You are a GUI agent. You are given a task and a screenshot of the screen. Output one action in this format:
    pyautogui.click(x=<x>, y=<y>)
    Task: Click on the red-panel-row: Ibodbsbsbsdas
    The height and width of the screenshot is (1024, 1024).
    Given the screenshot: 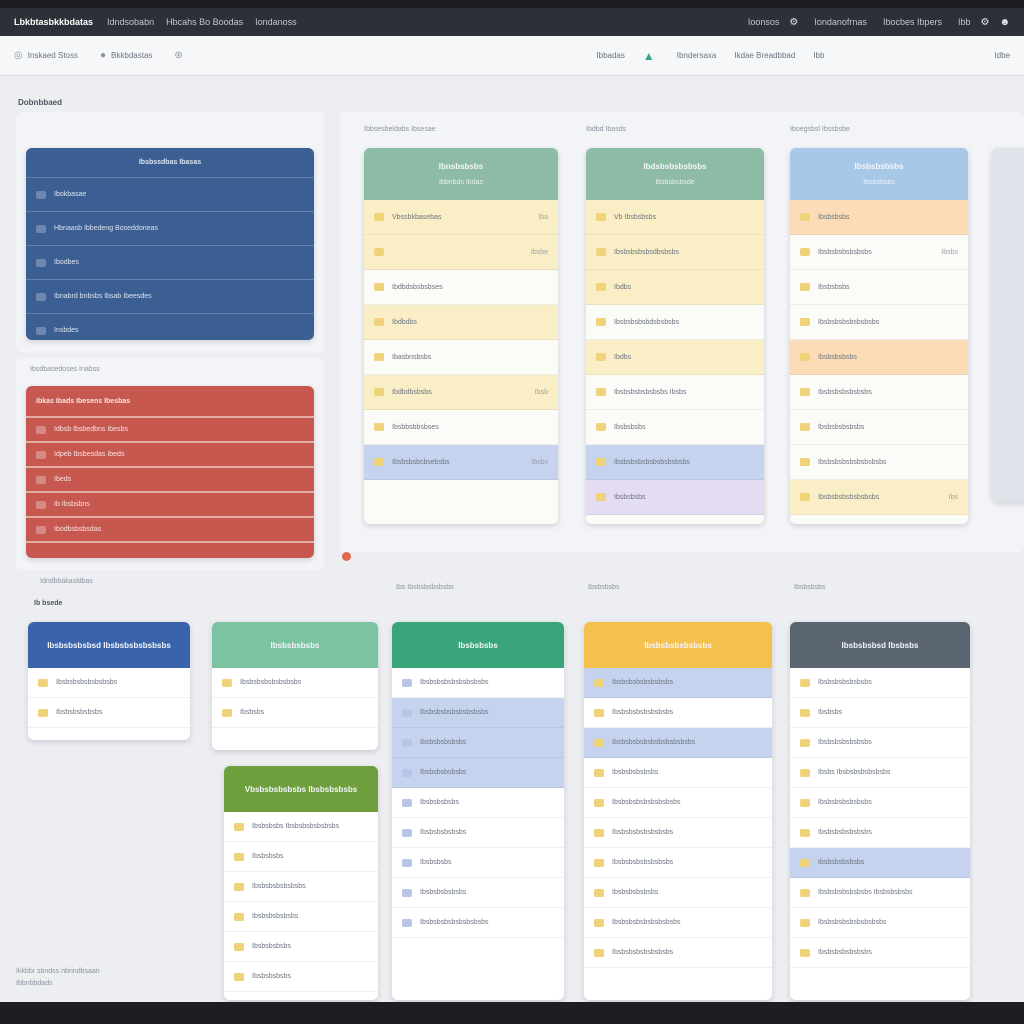 What is the action you would take?
    pyautogui.click(x=170, y=530)
    